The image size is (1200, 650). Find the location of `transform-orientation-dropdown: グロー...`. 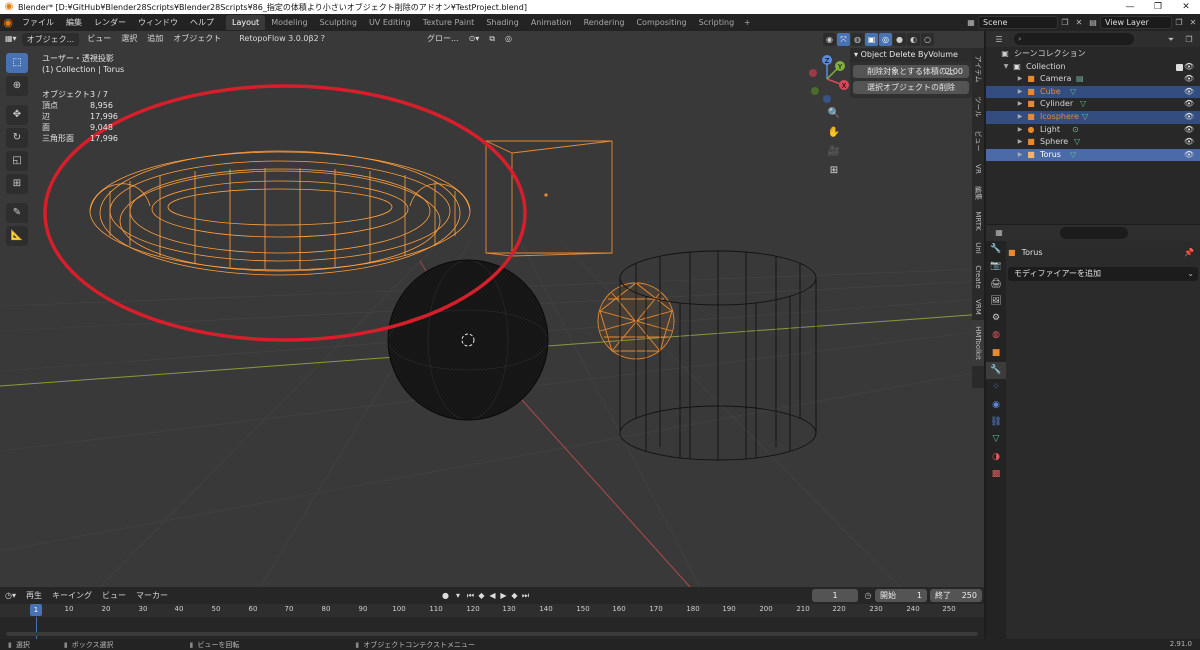

transform-orientation-dropdown: グロー... is located at coordinates (443, 39).